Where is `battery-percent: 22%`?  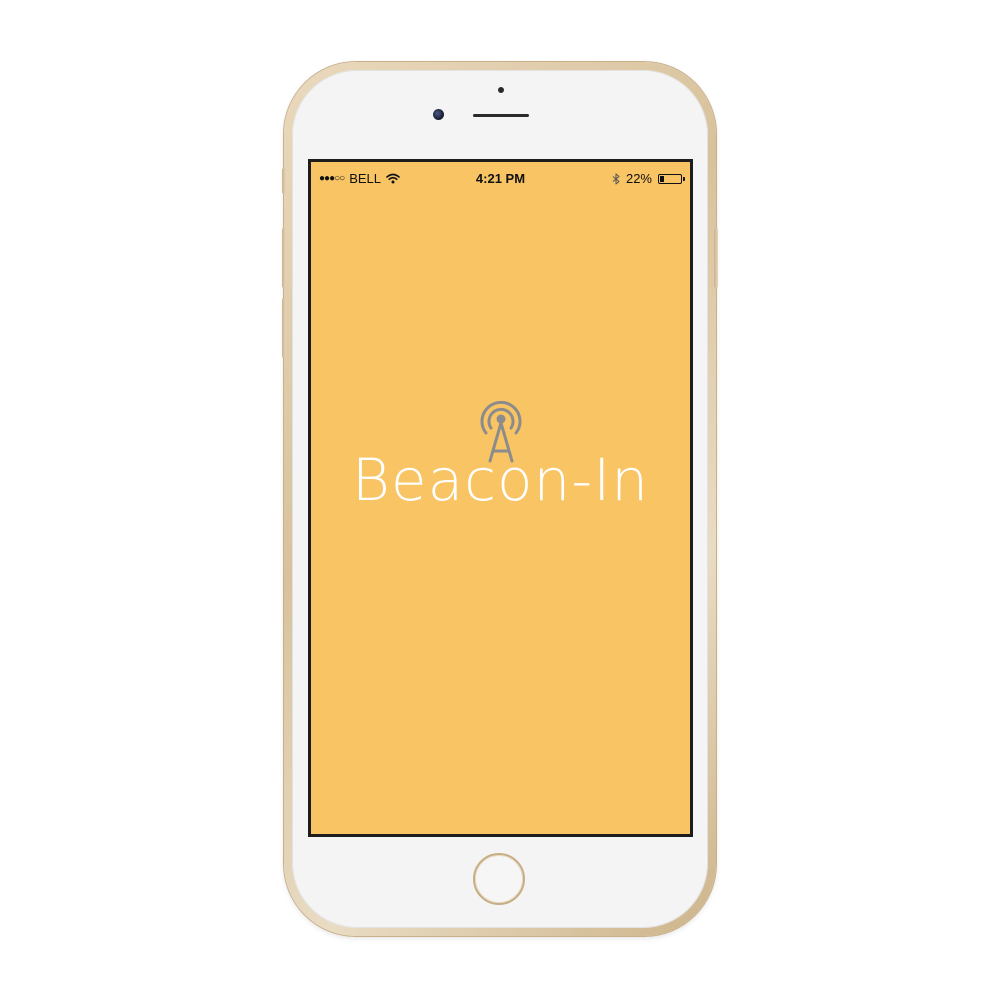 battery-percent: 22% is located at coordinates (638, 178).